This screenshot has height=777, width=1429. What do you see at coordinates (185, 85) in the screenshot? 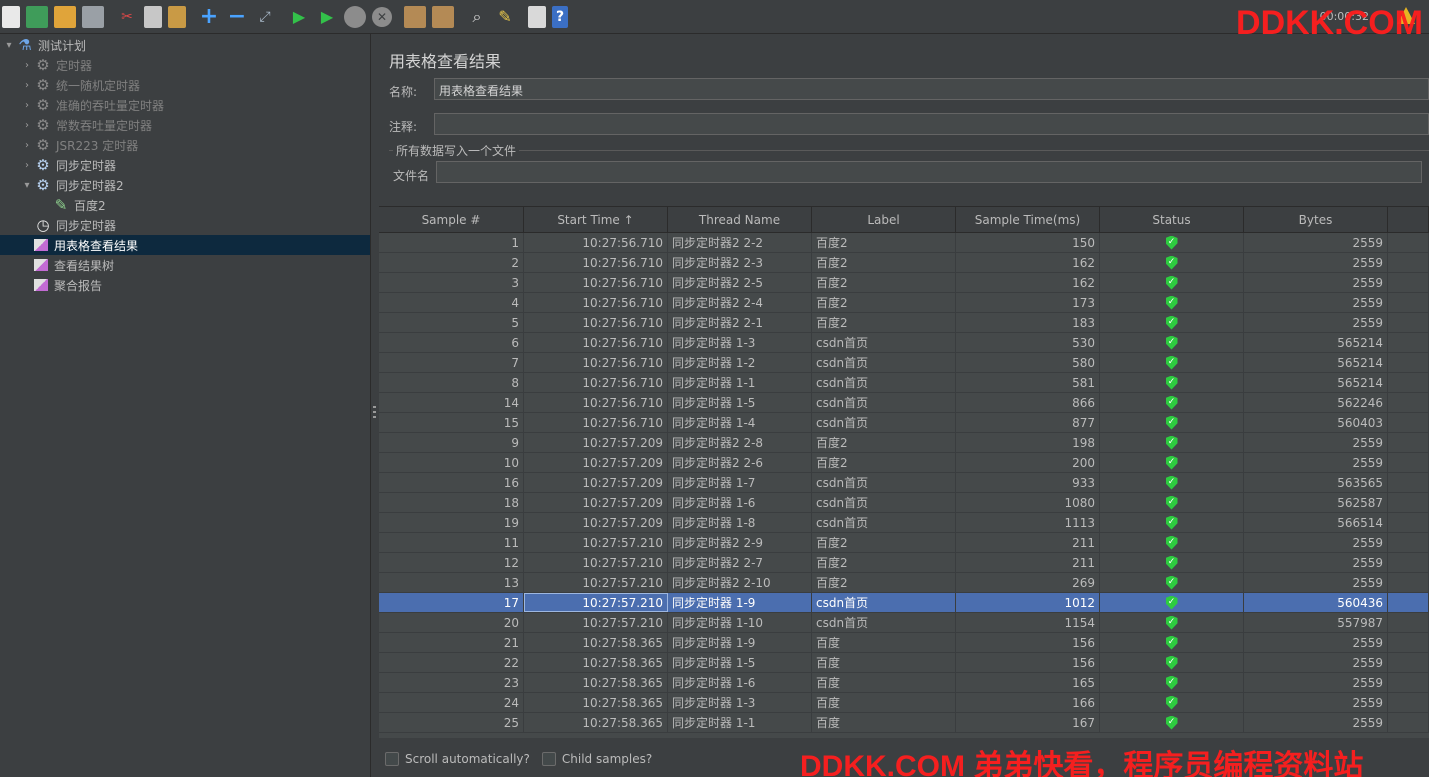
I see `tree-item: › ⚙ 统一随机定时器` at bounding box center [185, 85].